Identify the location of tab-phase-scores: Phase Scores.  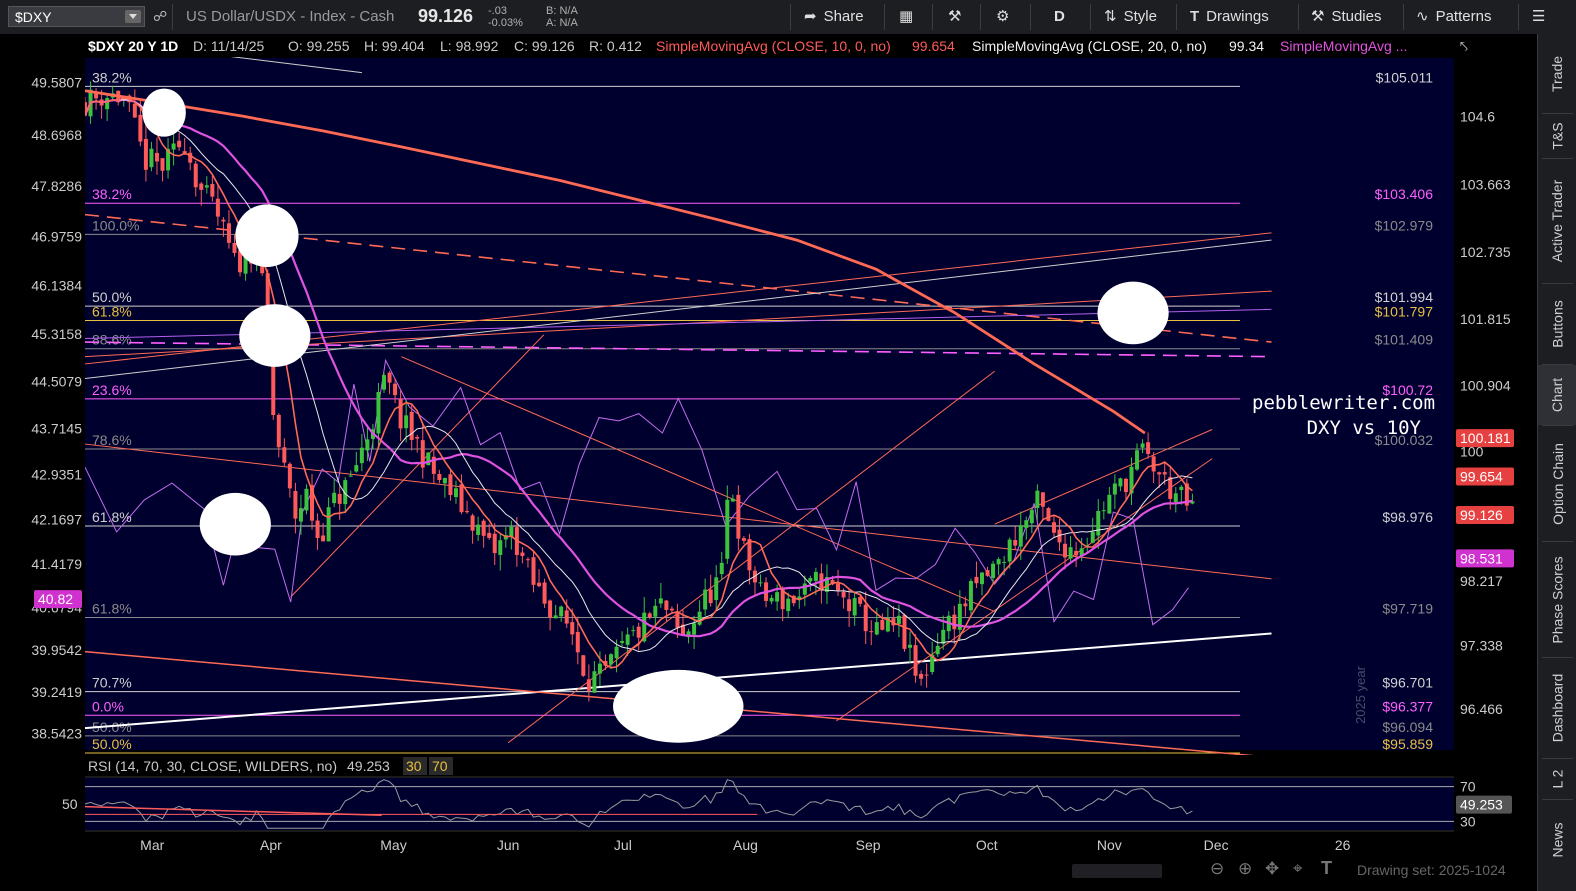
(1557, 599).